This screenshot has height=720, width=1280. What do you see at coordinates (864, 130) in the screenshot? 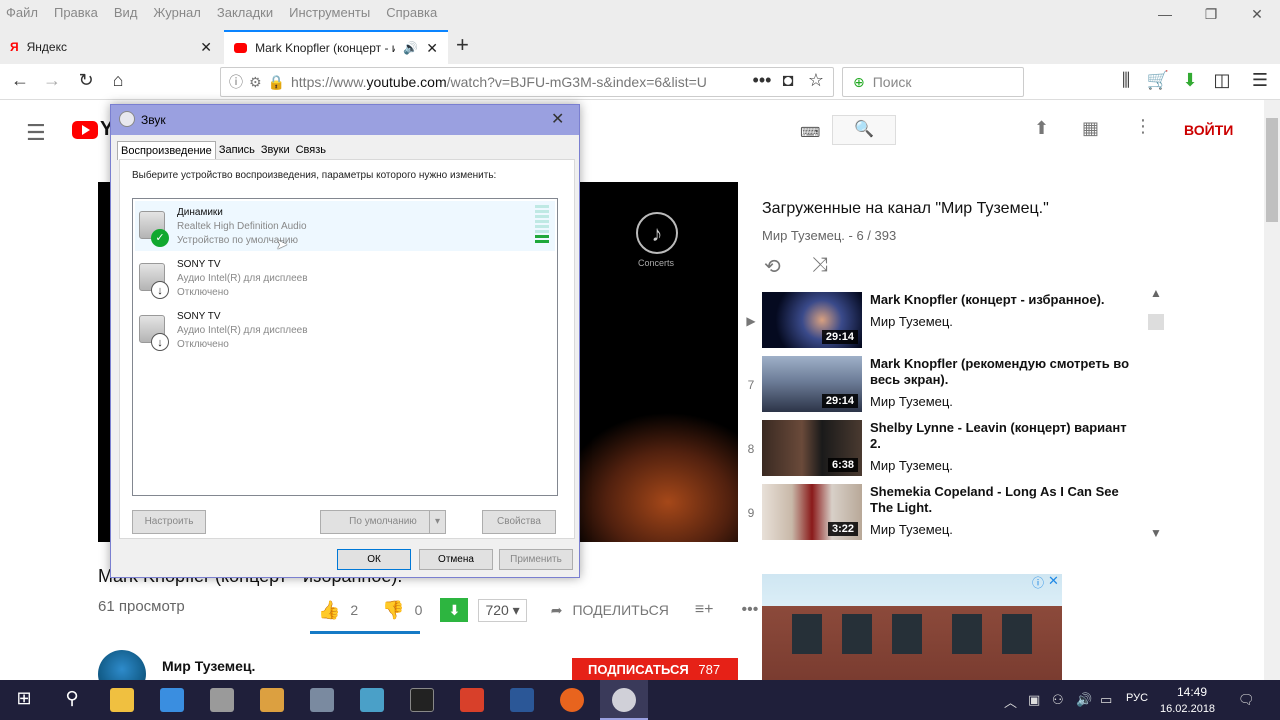
I see `yt-search-button: 🔍` at bounding box center [864, 130].